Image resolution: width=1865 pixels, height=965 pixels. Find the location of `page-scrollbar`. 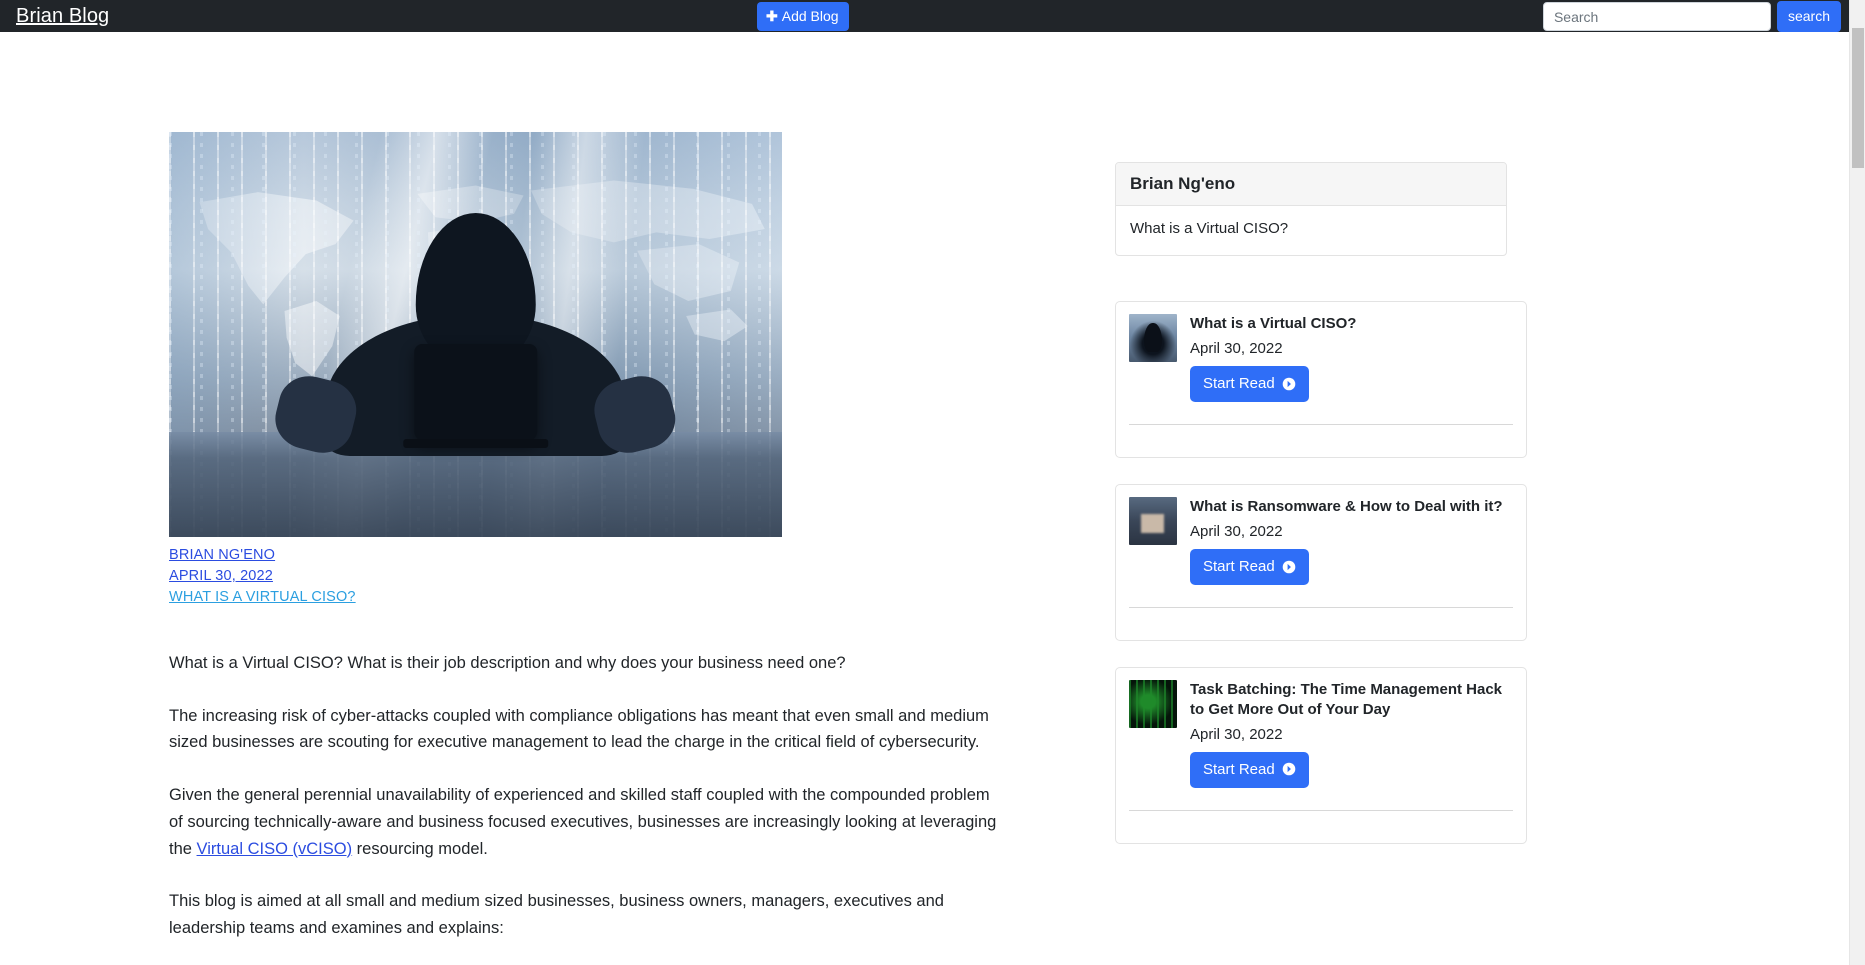

page-scrollbar is located at coordinates (1857, 482).